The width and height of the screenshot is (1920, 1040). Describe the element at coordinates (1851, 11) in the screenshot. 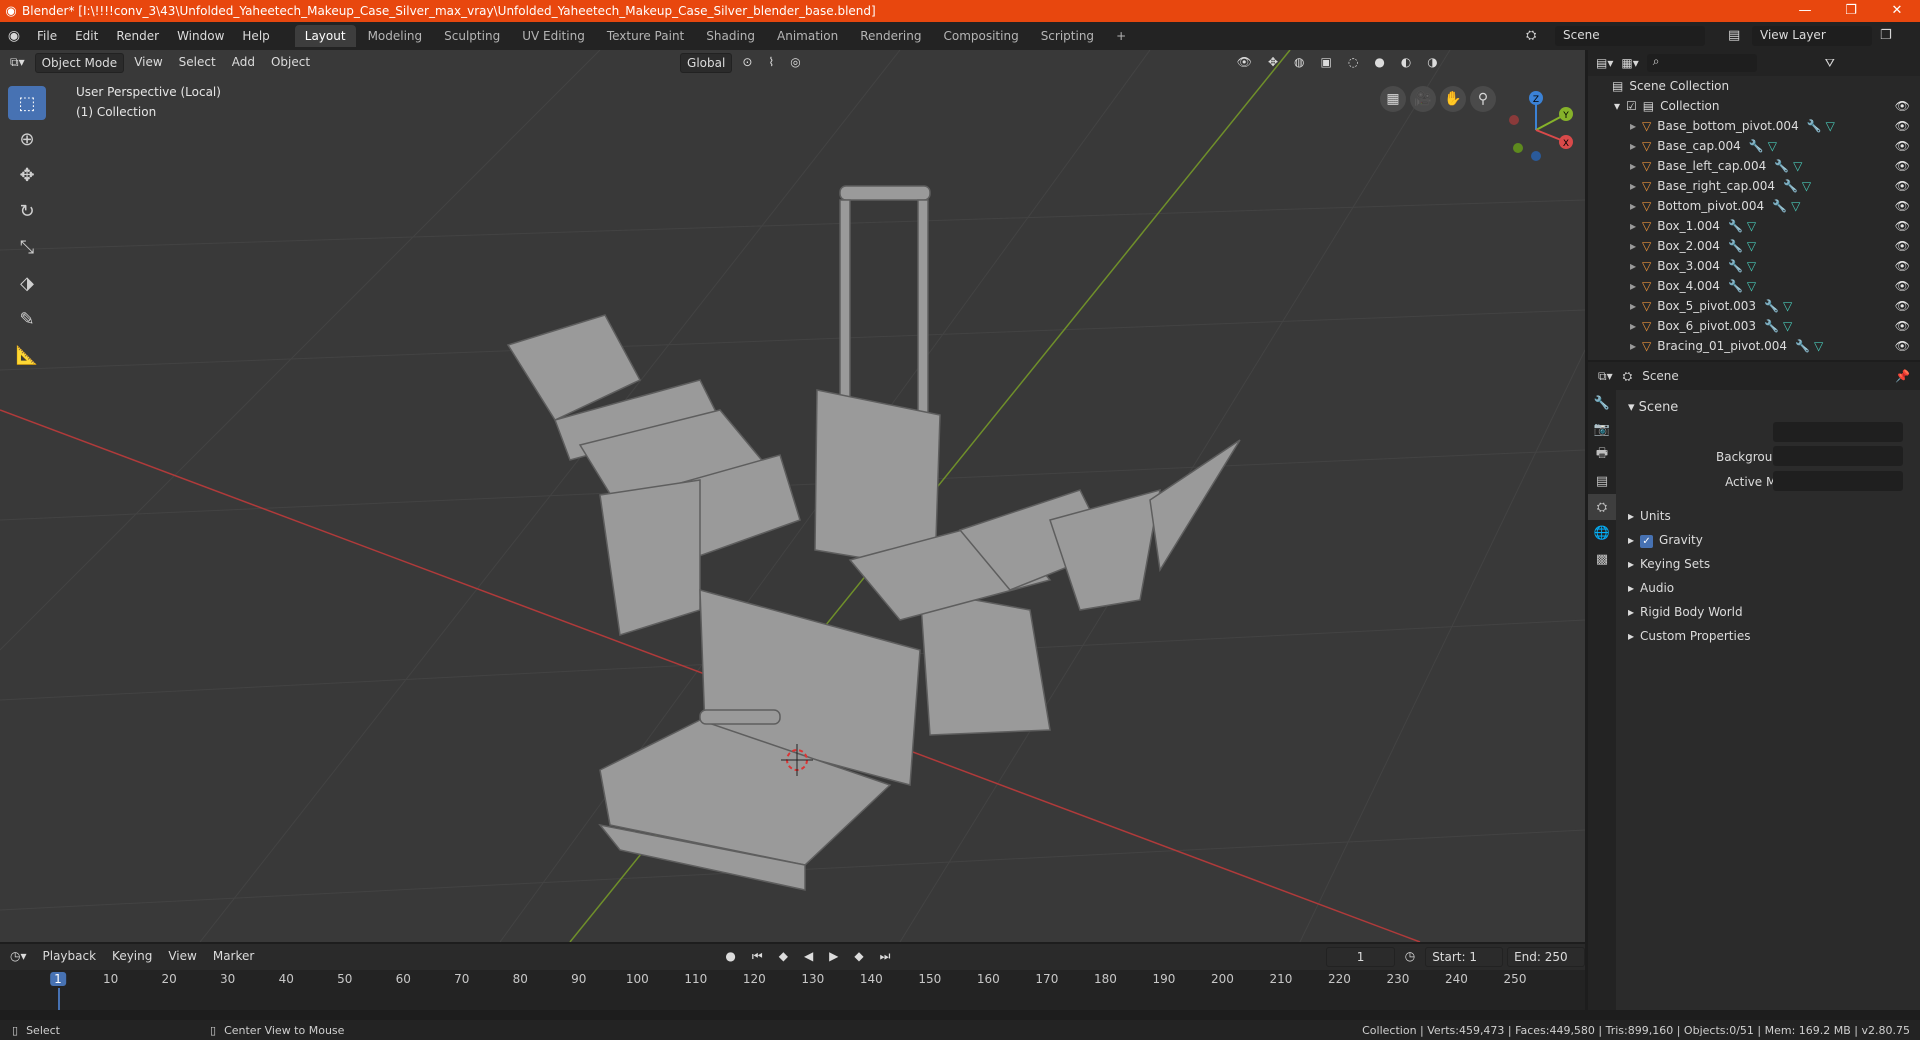

I see `maximize-button: ❐` at that location.